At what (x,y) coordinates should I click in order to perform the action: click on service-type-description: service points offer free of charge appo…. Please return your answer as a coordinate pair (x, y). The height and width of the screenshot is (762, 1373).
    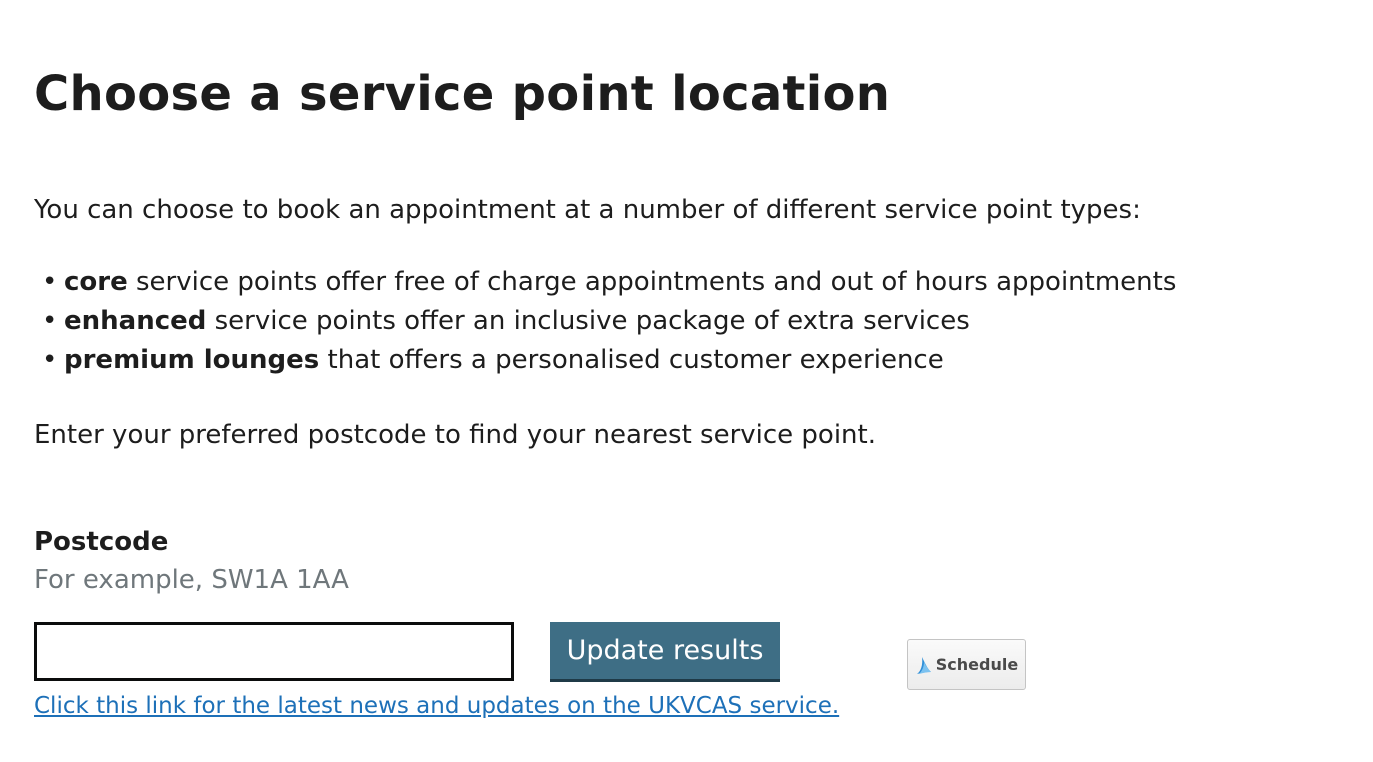
    Looking at the image, I should click on (652, 282).